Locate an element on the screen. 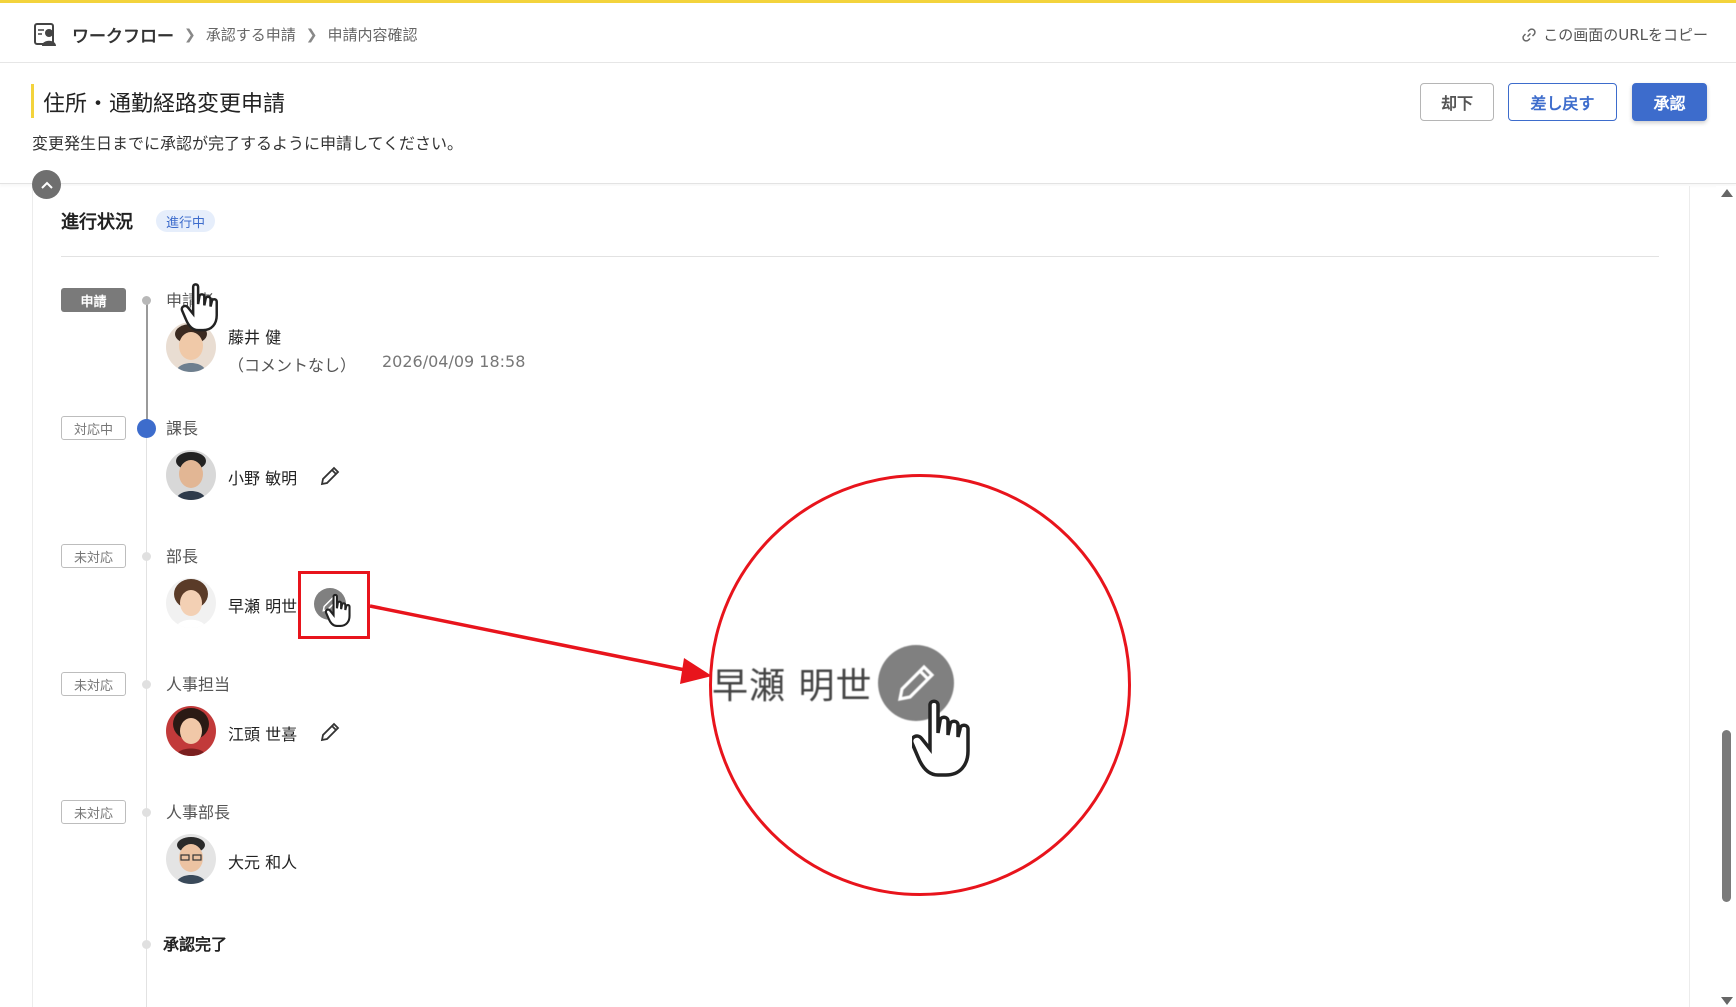 Image resolution: width=1736 pixels, height=1007 pixels. annotation-overlay is located at coordinates (446, 483).